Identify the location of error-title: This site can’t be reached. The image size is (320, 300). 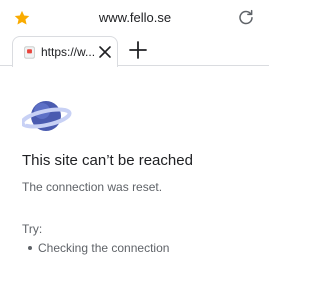
(107, 160).